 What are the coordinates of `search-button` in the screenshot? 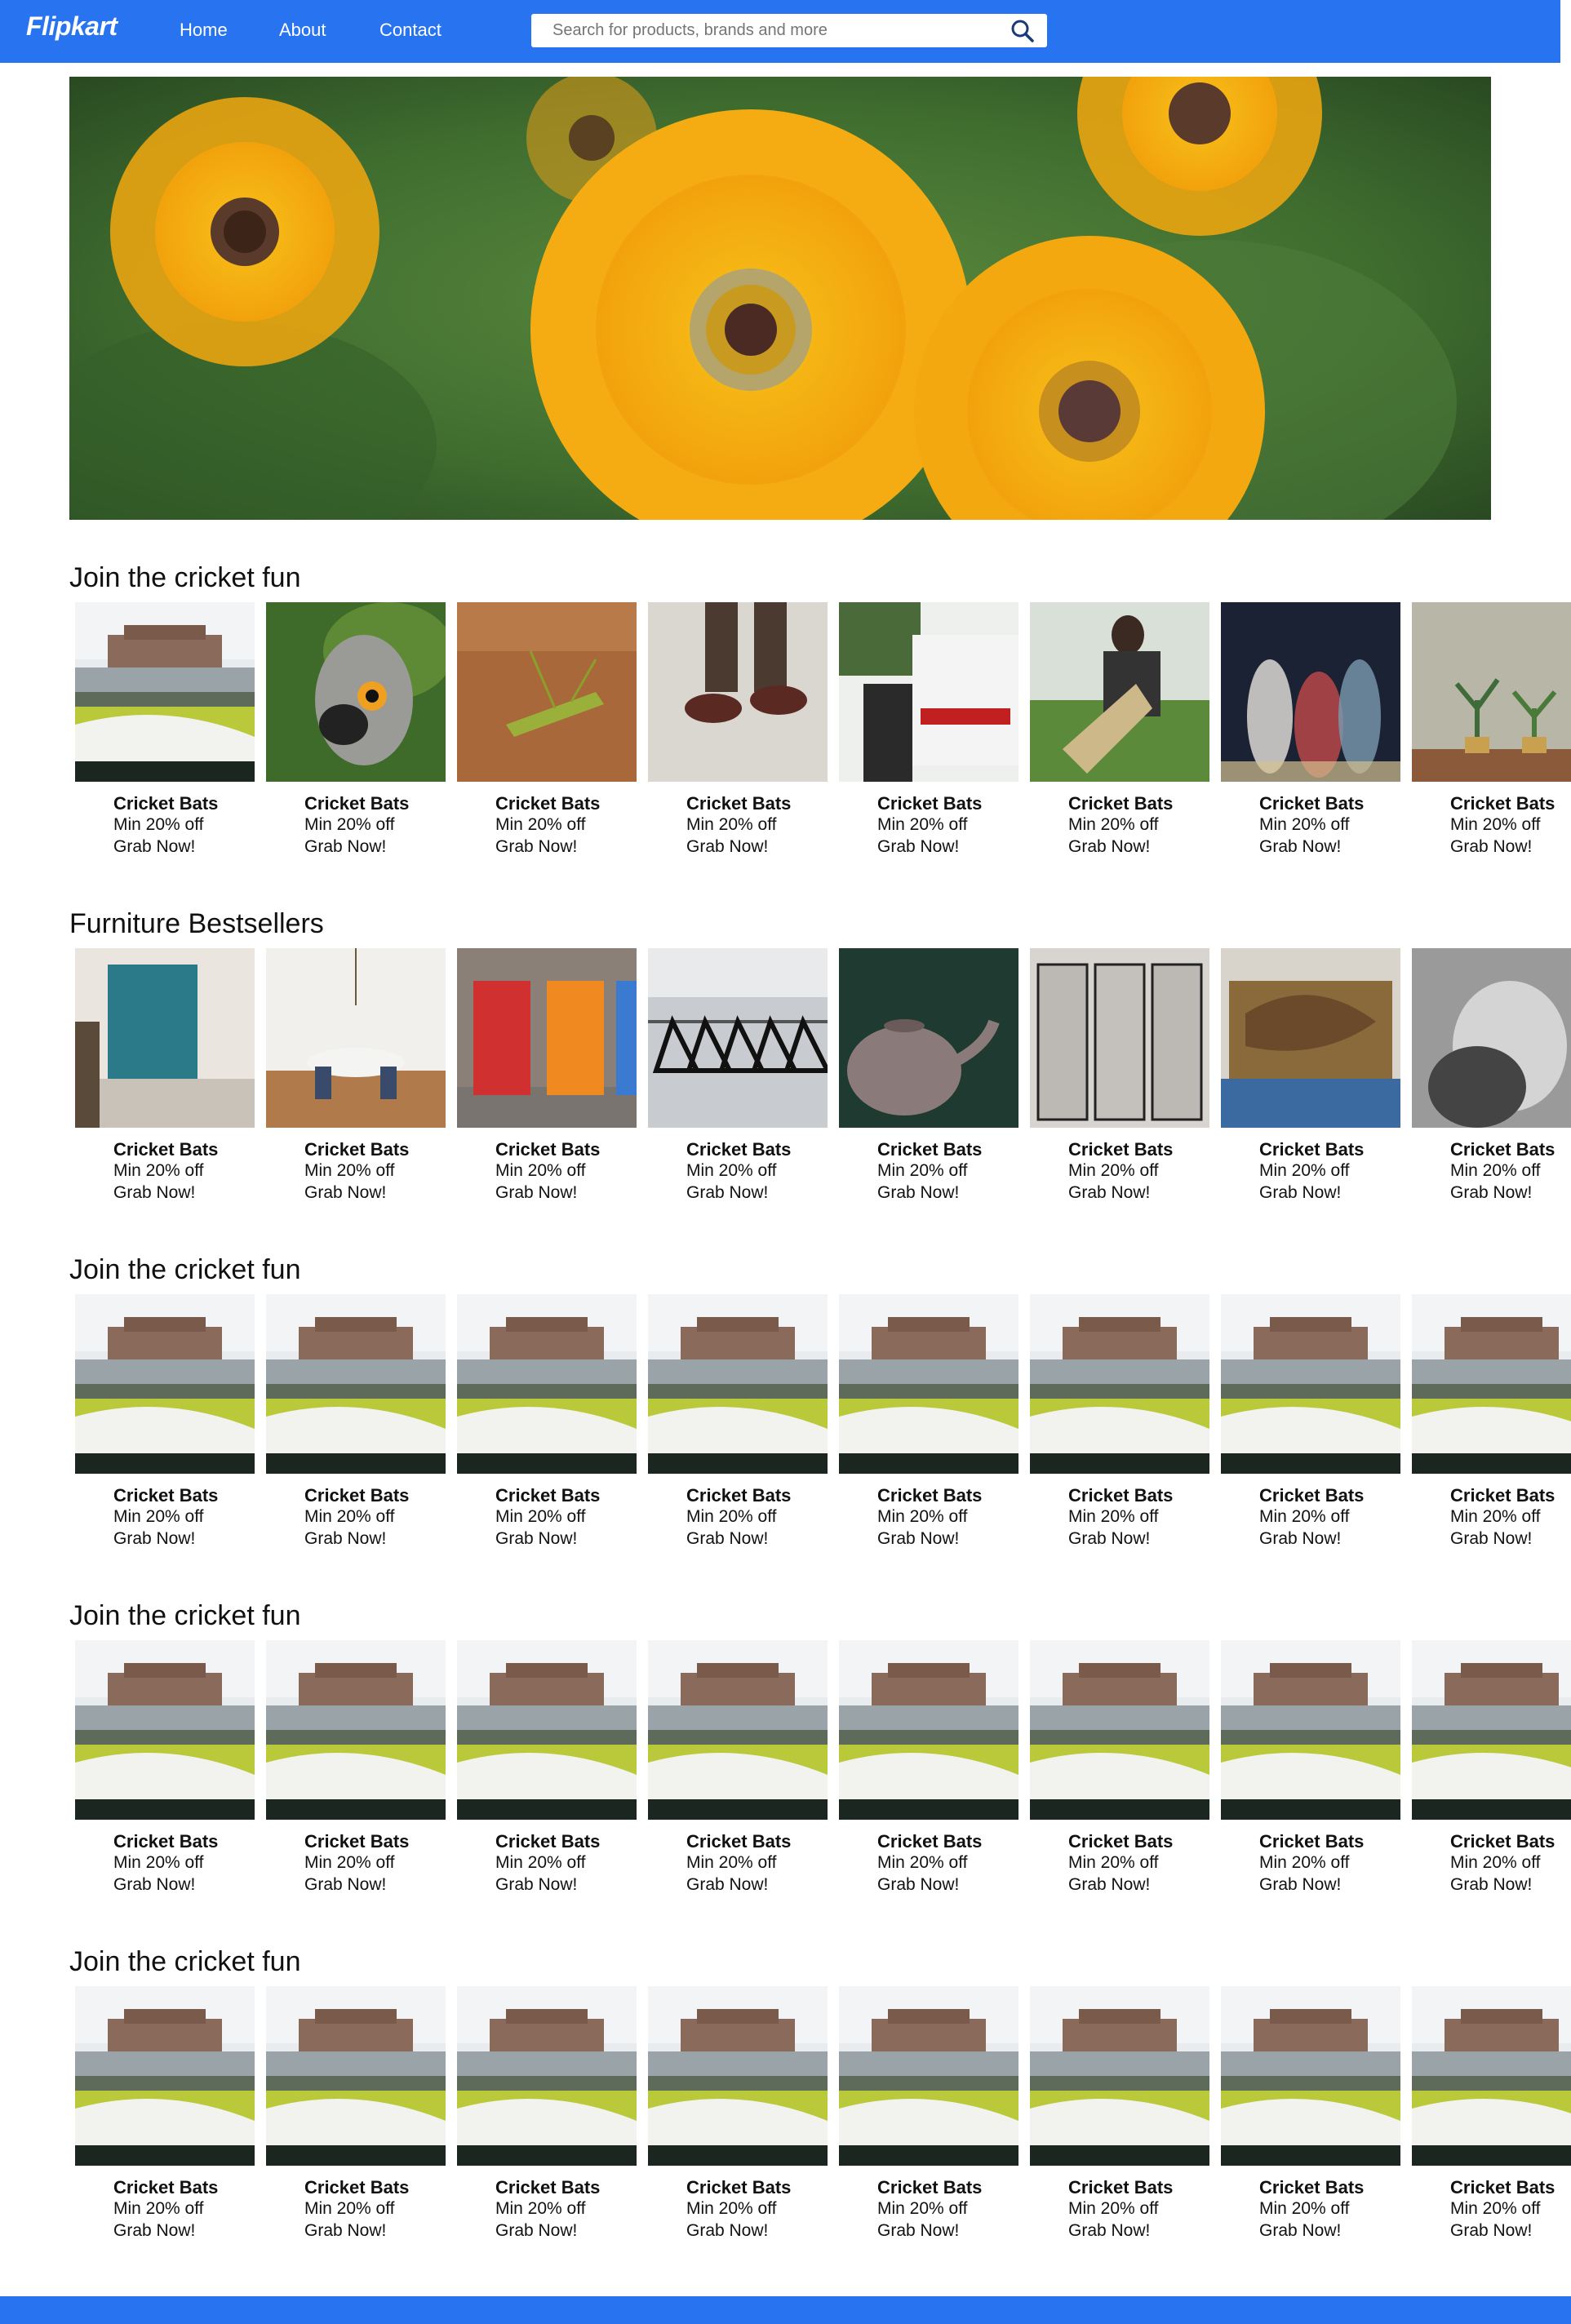 It's located at (1023, 31).